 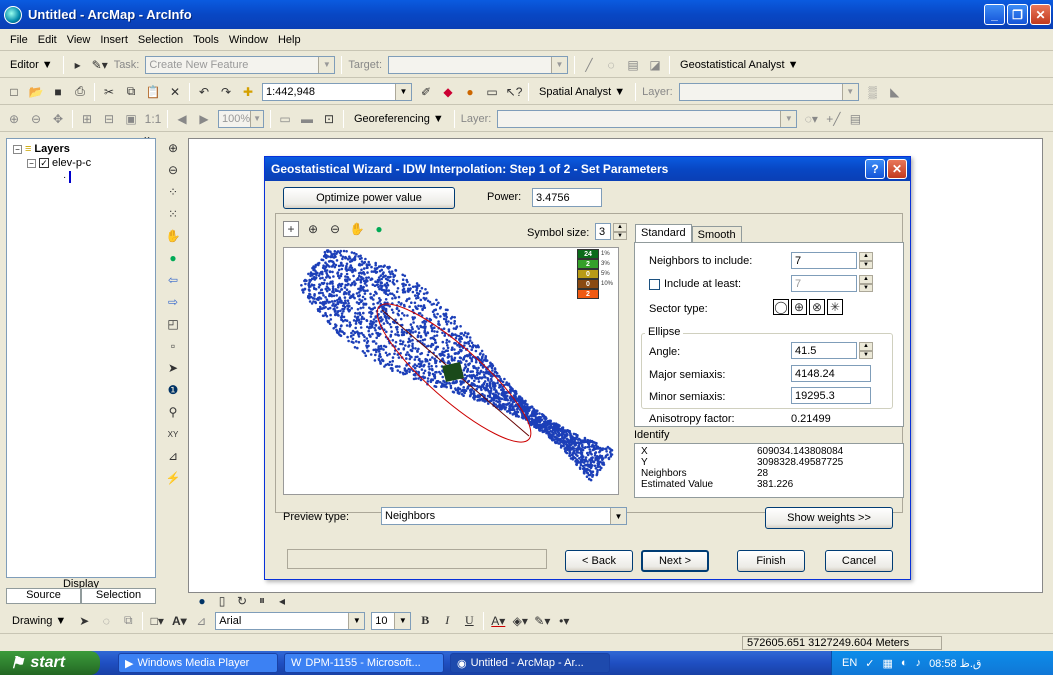 What do you see at coordinates (589, 65) in the screenshot?
I see `line-tool-icon: ╱` at bounding box center [589, 65].